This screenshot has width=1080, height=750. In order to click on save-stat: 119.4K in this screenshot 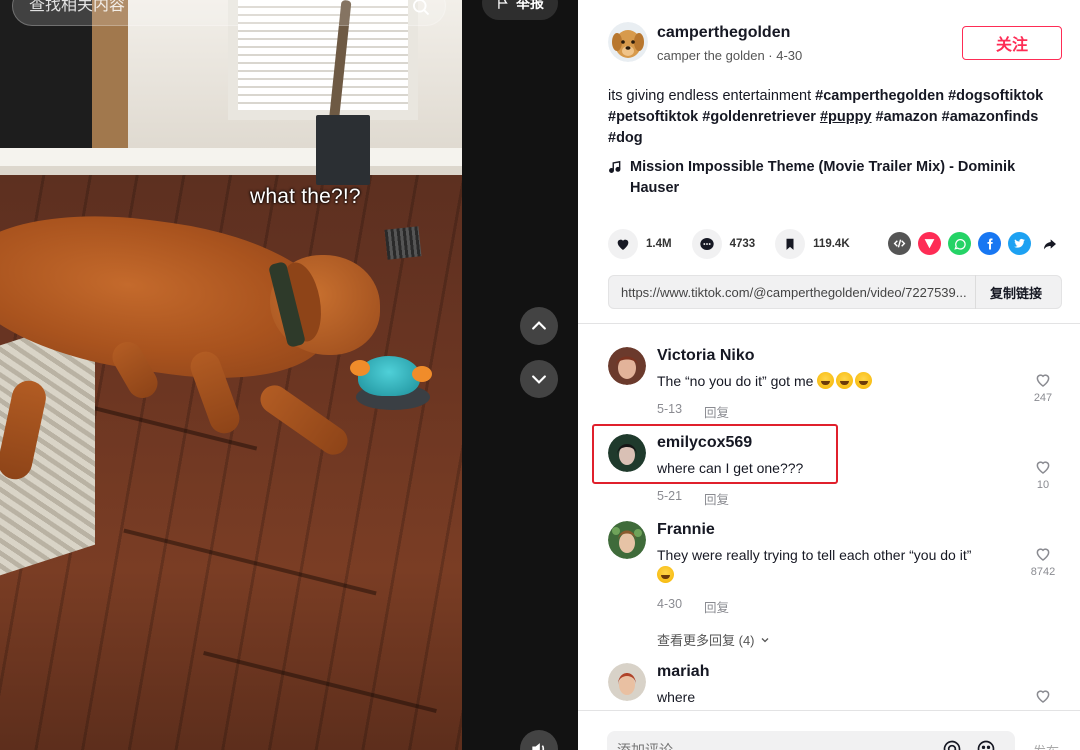, I will do `click(812, 244)`.